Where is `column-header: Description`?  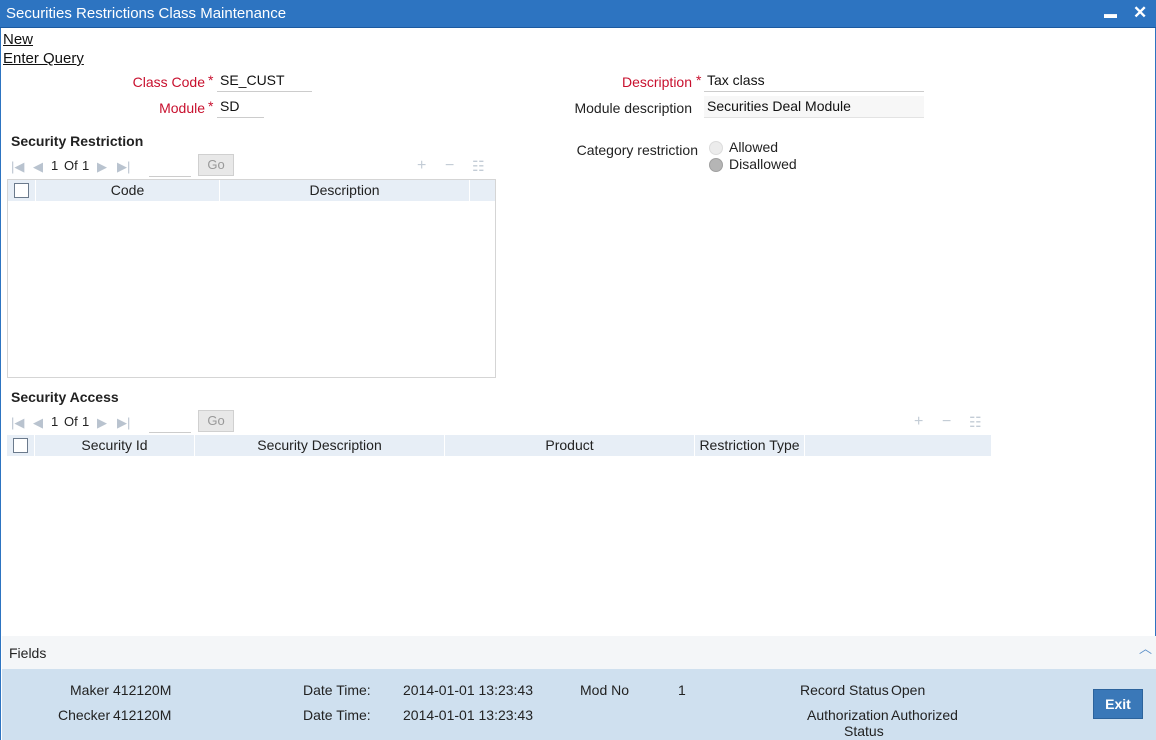
column-header: Description is located at coordinates (345, 190).